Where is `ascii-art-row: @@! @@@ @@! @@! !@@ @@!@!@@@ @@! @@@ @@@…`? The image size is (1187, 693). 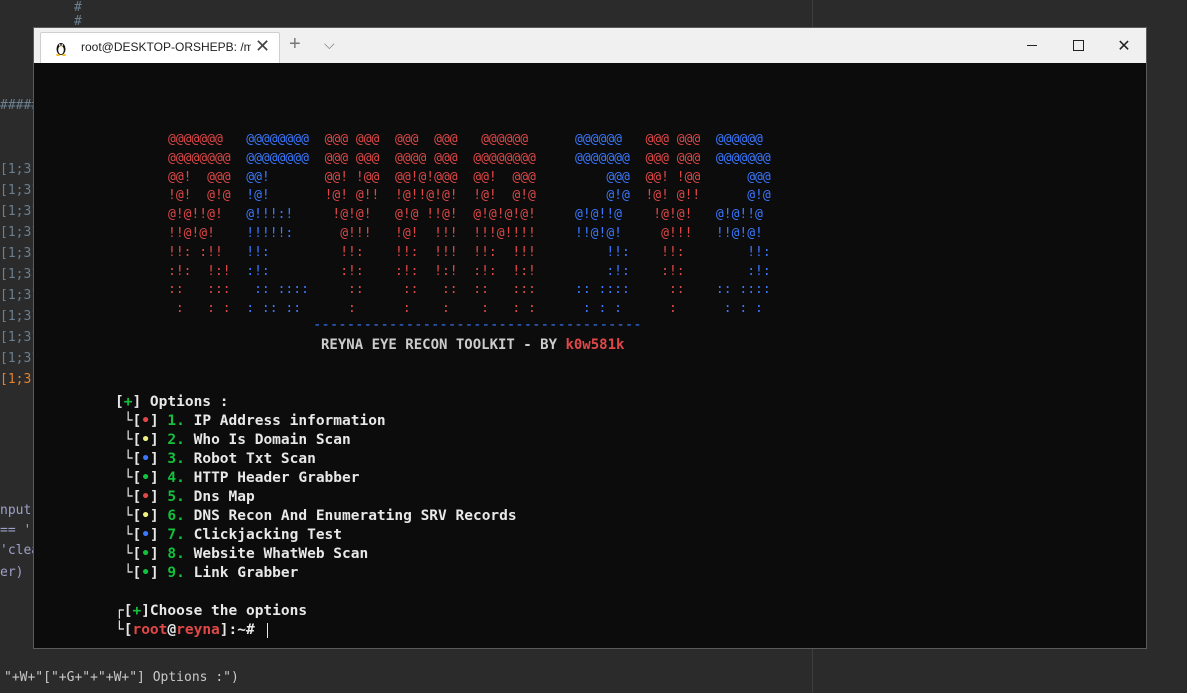 ascii-art-row: @@! @@@ @@! @@! !@@ @@!@!@@@ @@! @@@ @@@… is located at coordinates (469, 178).